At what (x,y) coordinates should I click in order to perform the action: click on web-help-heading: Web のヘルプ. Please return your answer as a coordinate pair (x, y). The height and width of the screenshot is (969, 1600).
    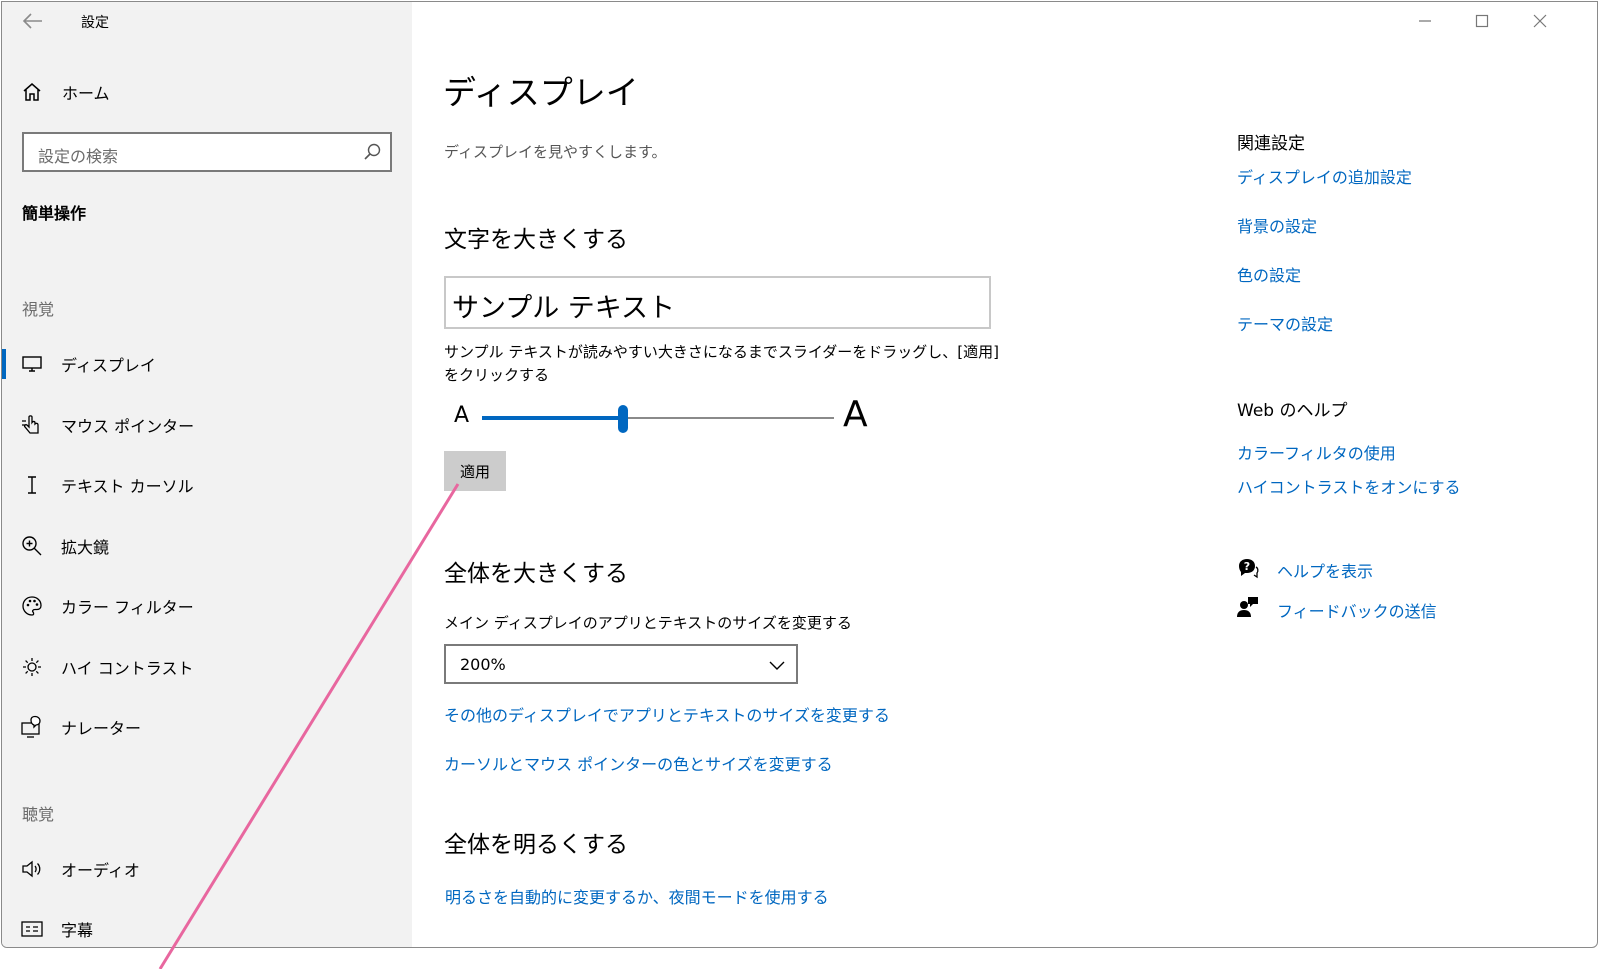
    Looking at the image, I should click on (1292, 411).